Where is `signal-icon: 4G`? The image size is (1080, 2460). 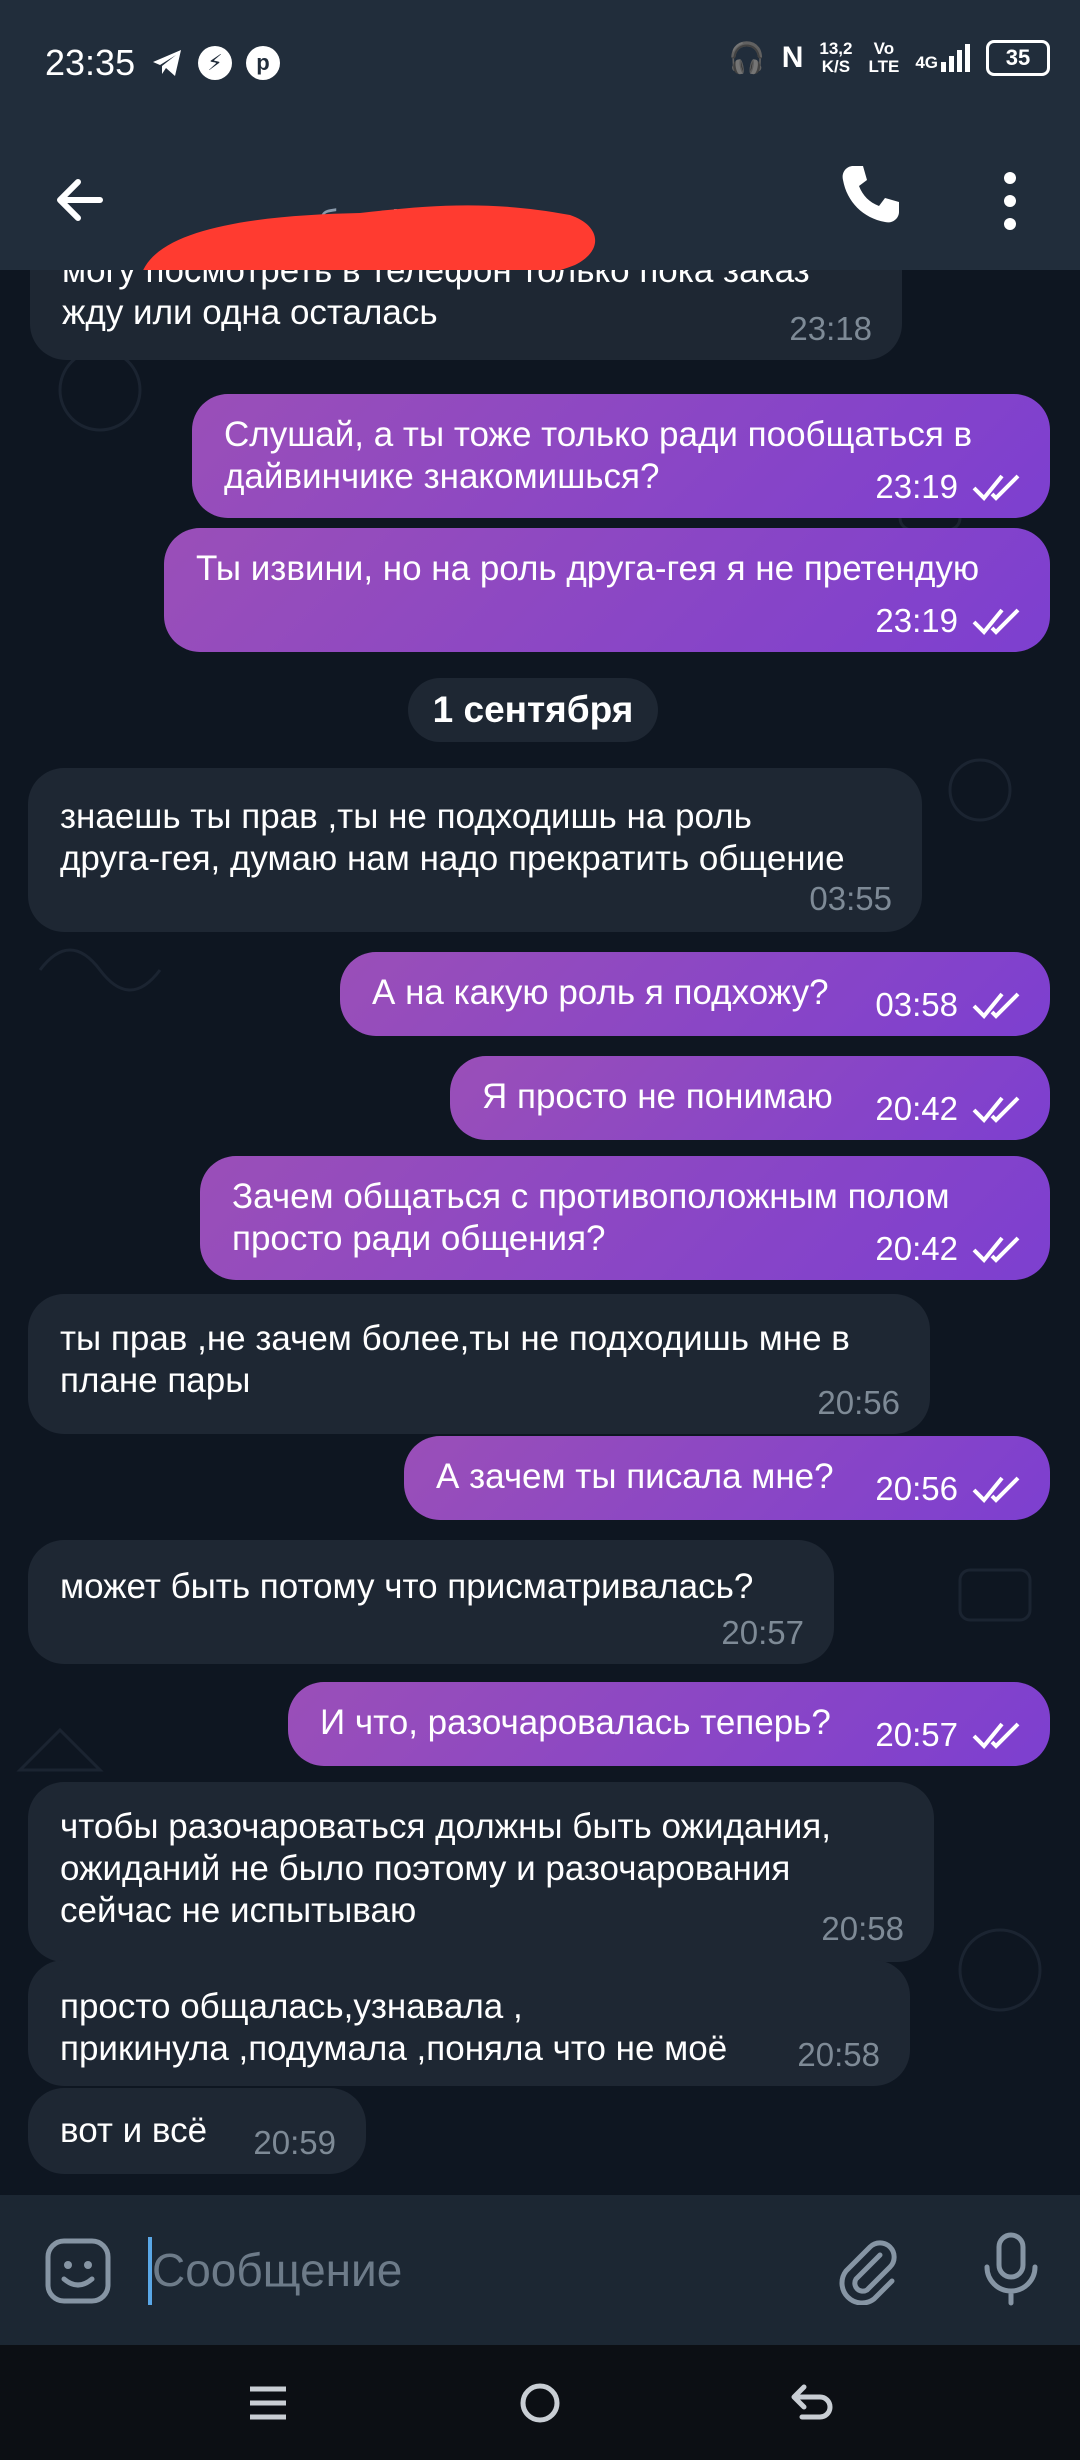
signal-icon: 4G is located at coordinates (942, 58).